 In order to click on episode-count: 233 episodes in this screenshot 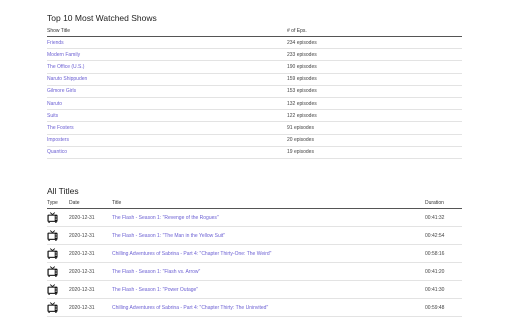, I will do `click(374, 55)`.